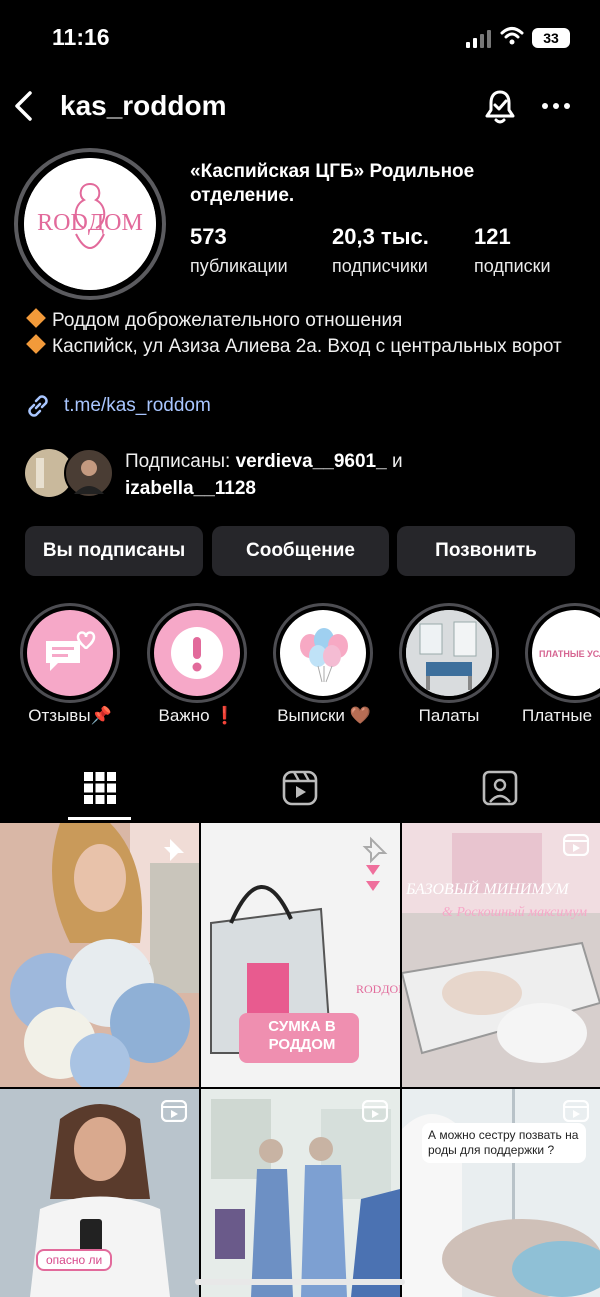 The height and width of the screenshot is (1297, 600). Describe the element at coordinates (311, 461) in the screenshot. I see `mutual-user: verdieva__9601_` at that location.